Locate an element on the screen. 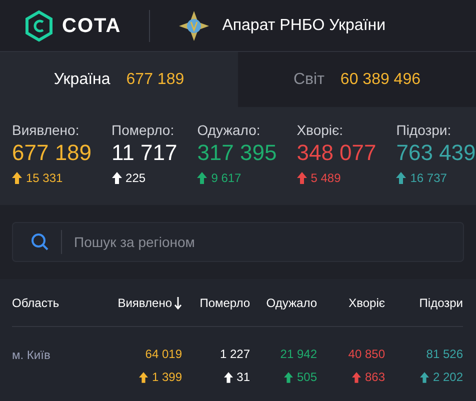 Image resolution: width=476 pixels, height=401 pixels. column-header: Підозри is located at coordinates (441, 303).